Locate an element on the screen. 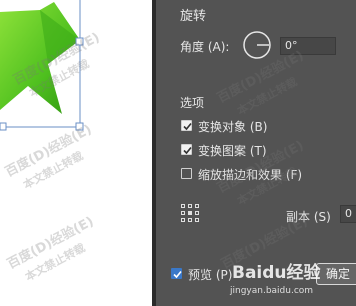  canvas-drawing is located at coordinates (42, 65).